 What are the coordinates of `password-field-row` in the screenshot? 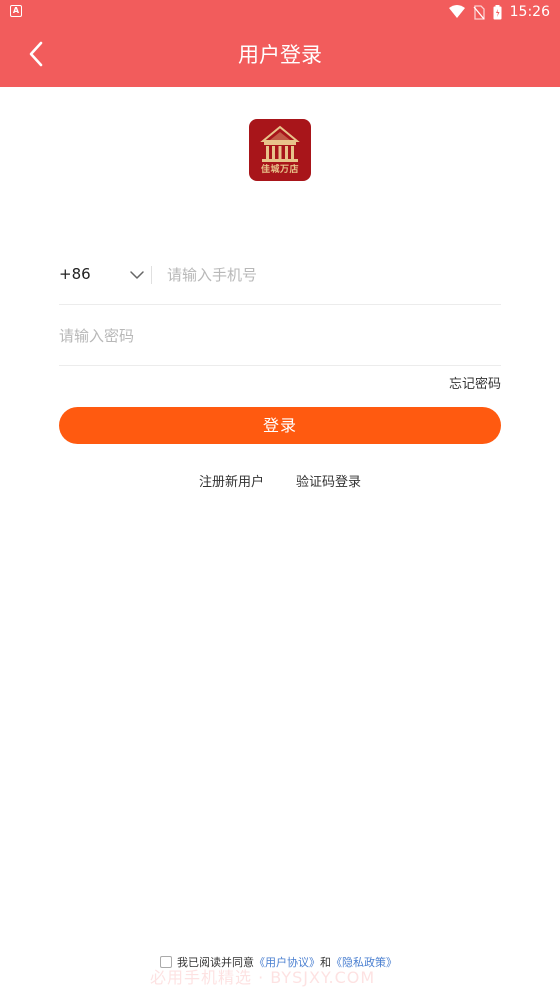 It's located at (280, 336).